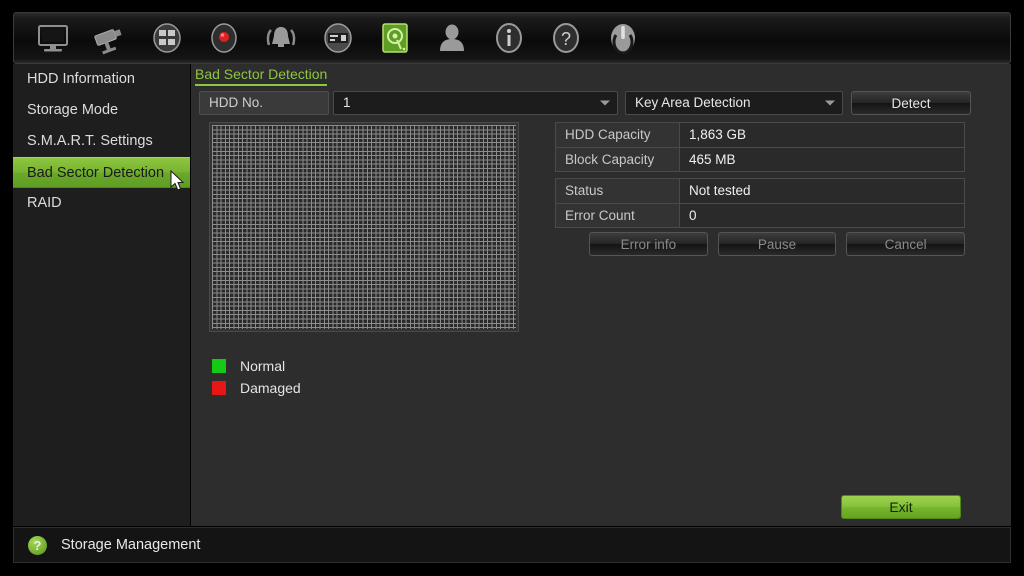 The height and width of the screenshot is (576, 1024). What do you see at coordinates (96, 173) in the screenshot?
I see `sidebar-item-label: Bad Sector Detection` at bounding box center [96, 173].